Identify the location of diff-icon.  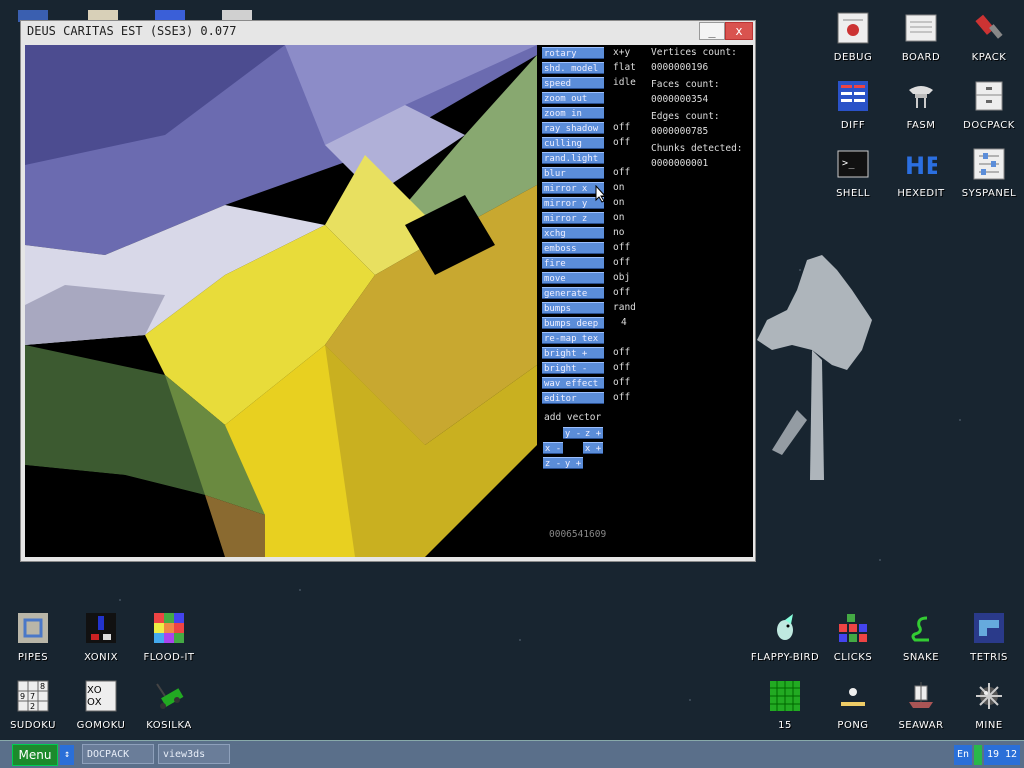
(853, 96).